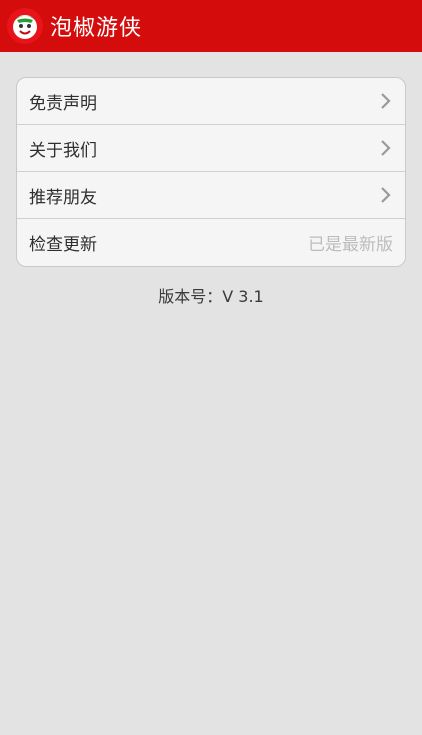 This screenshot has width=422, height=735. I want to click on menu-item-label: 推荐朋友, so click(63, 197).